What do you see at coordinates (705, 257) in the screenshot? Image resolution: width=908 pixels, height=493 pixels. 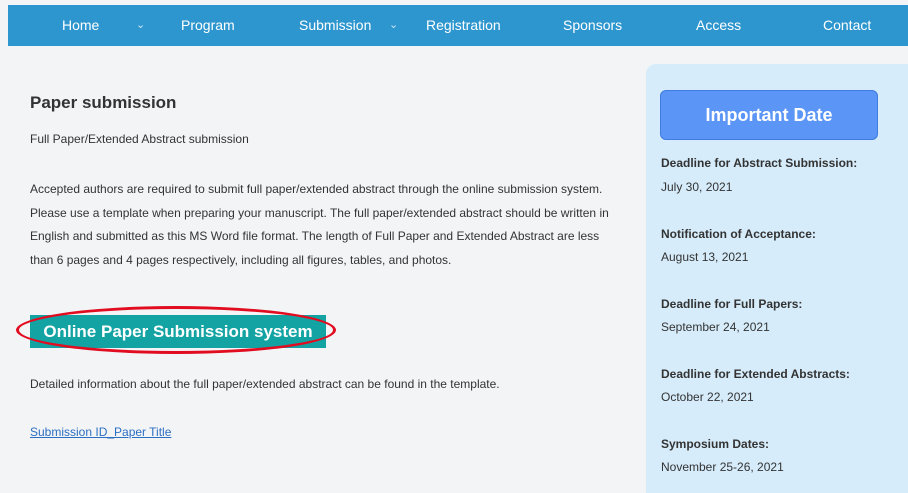 I see `date-value-notification: August 13, 2021` at bounding box center [705, 257].